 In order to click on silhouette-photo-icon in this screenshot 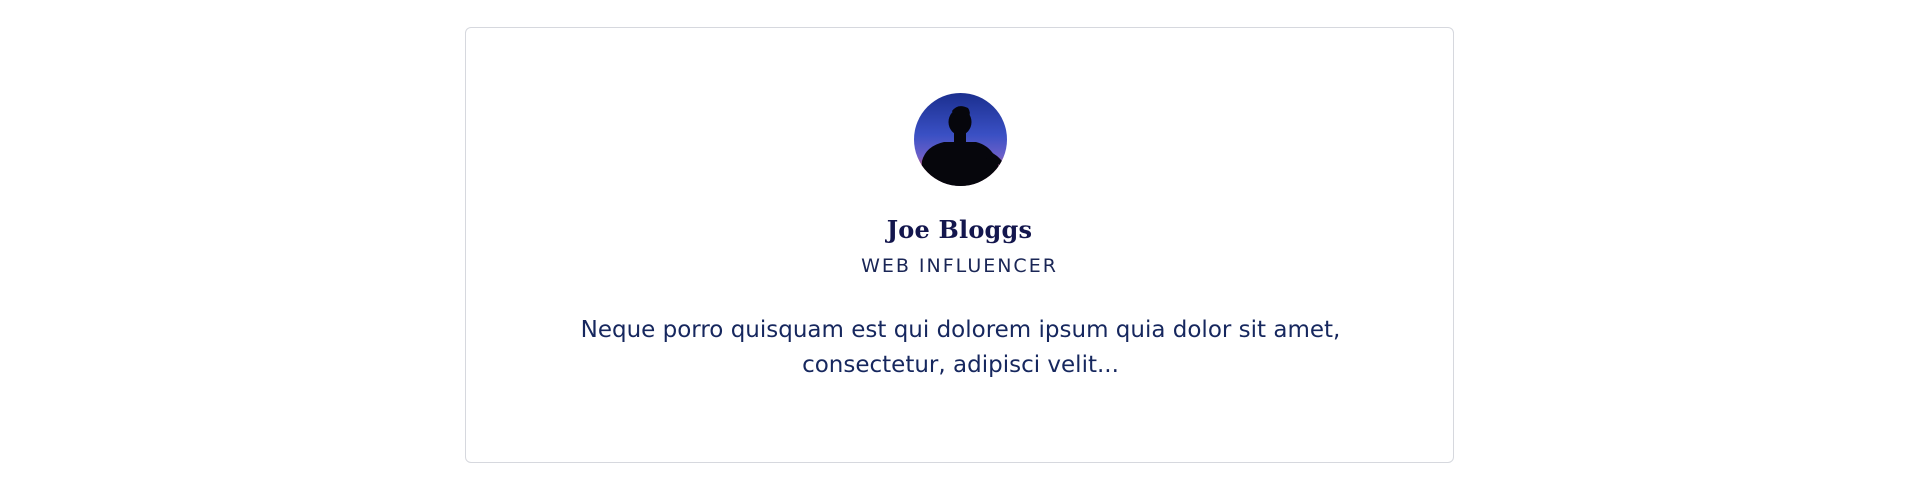, I will do `click(960, 139)`.